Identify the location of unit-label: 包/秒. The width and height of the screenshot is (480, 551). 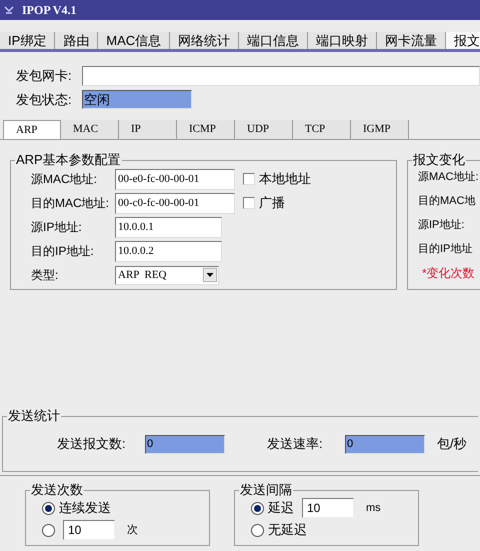
(452, 444).